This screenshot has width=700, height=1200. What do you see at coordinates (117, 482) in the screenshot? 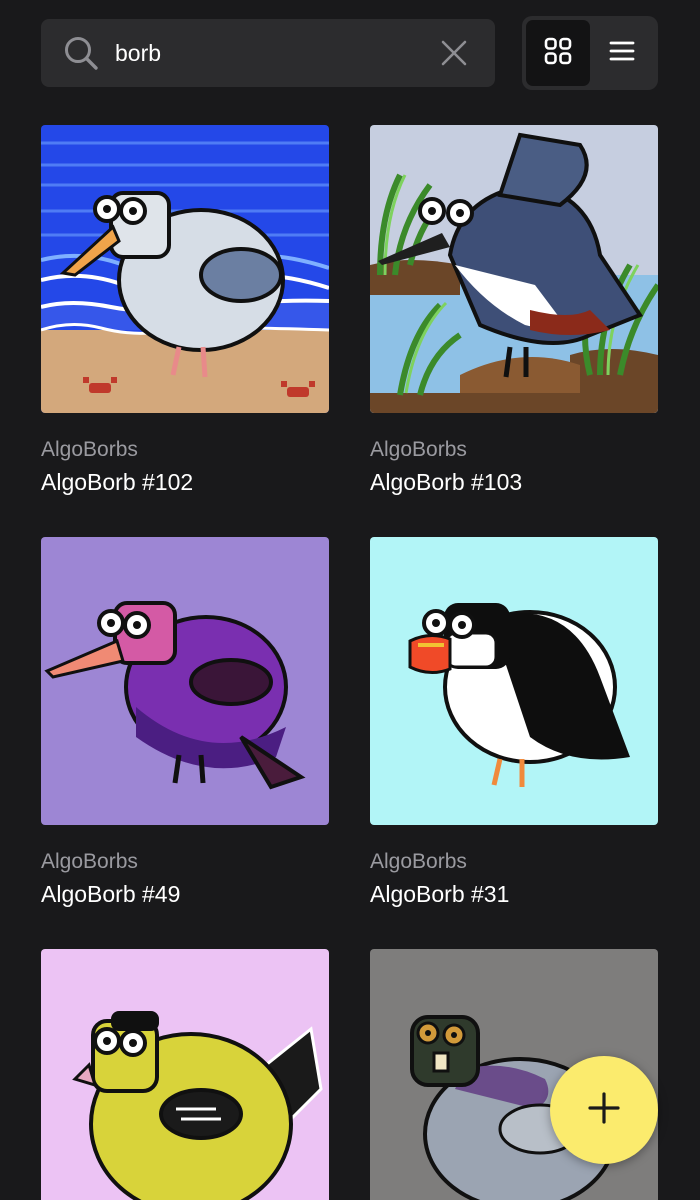
I see `nft-title: AlgoBorb #102` at bounding box center [117, 482].